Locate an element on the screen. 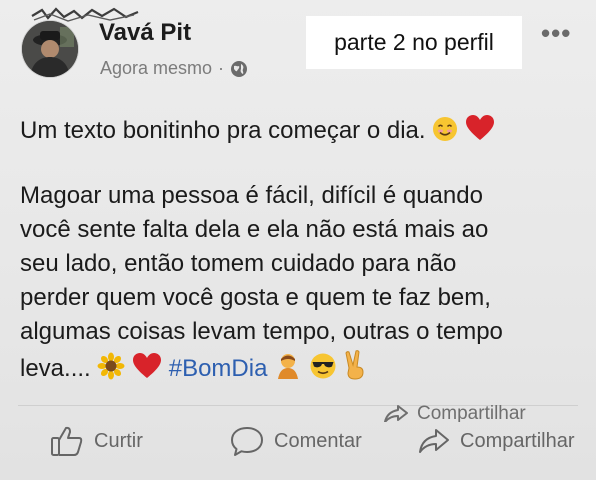  post-meta: Agora mesmo · is located at coordinates (174, 68).